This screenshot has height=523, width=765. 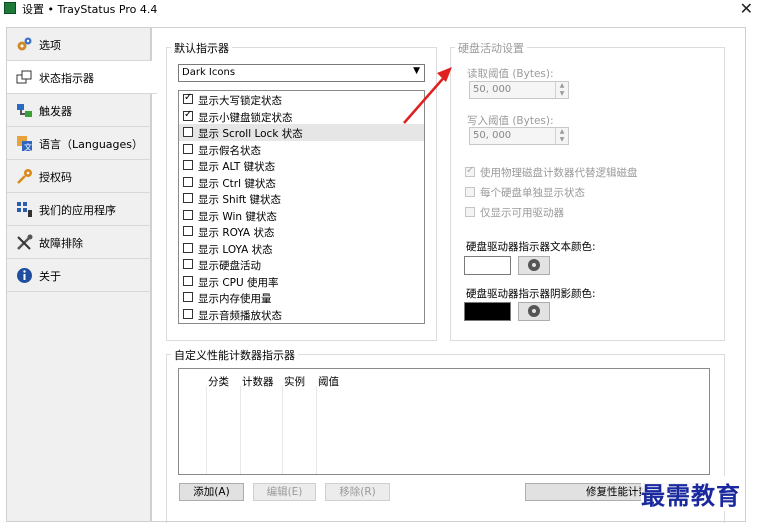 What do you see at coordinates (201, 48) in the screenshot?
I see `group-title: 默认指示器` at bounding box center [201, 48].